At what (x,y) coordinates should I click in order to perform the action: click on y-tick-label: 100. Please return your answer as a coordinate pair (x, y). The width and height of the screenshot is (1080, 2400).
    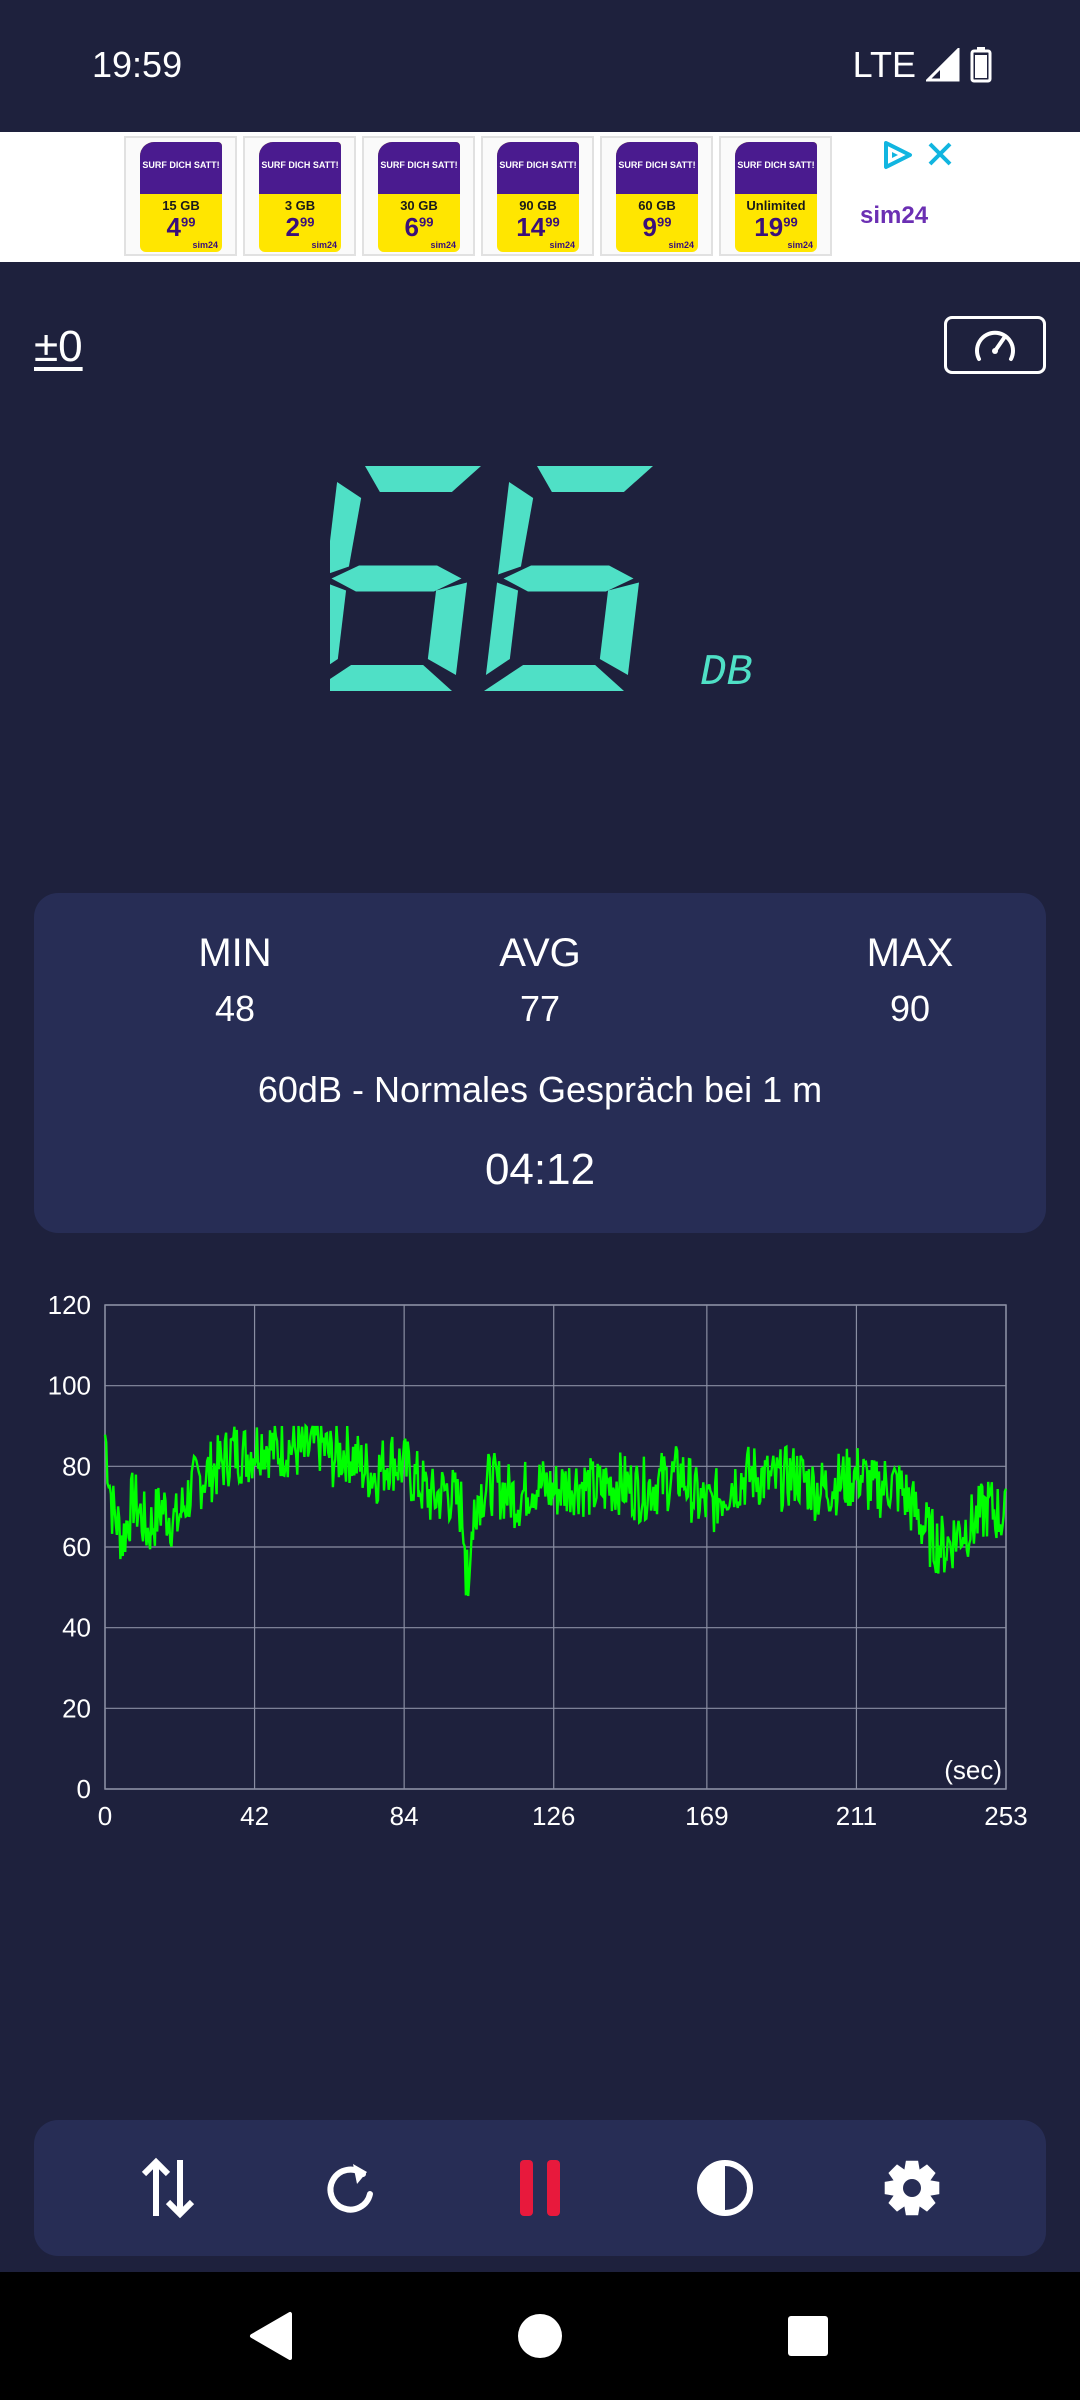
    Looking at the image, I should click on (69, 1386).